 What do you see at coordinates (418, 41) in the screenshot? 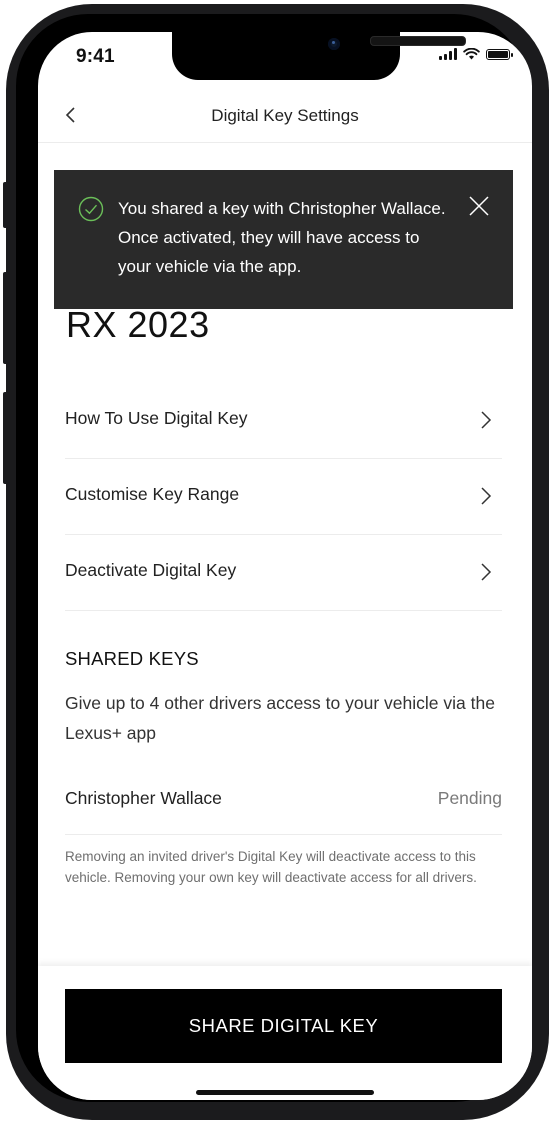
I see `earpiece-speaker` at bounding box center [418, 41].